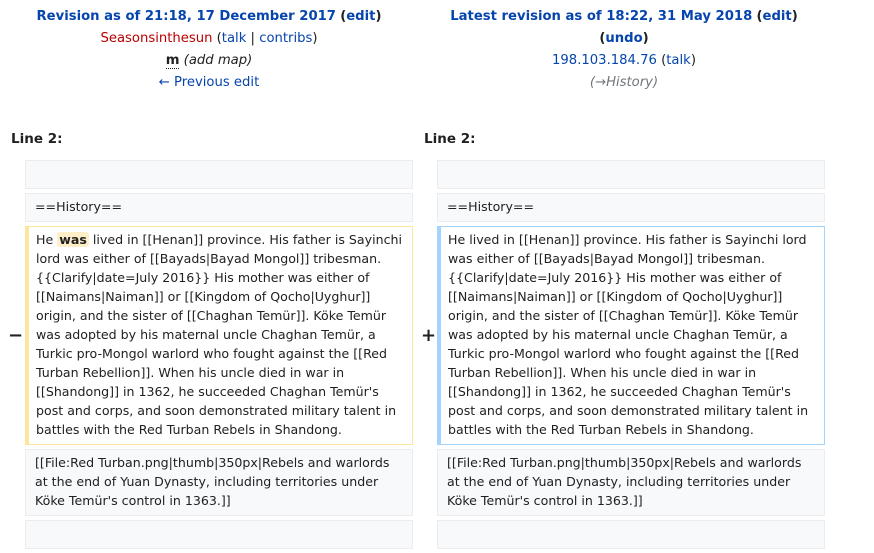 This screenshot has height=553, width=874. Describe the element at coordinates (631, 207) in the screenshot. I see `new-context-history: ==History==` at that location.